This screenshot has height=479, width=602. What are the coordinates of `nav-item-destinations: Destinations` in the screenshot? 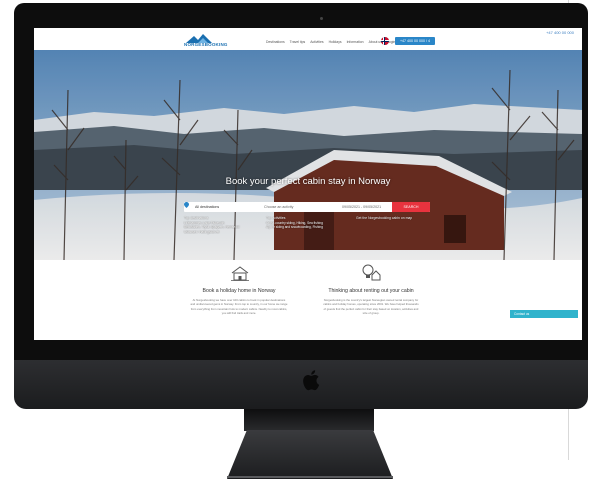 It's located at (275, 42).